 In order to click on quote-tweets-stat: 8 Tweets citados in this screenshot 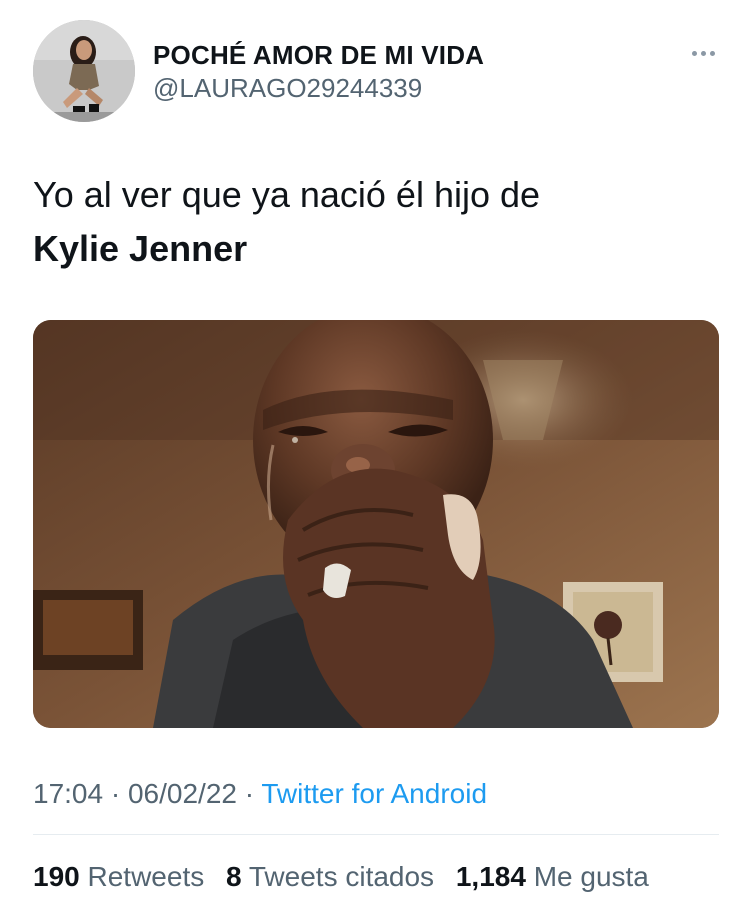, I will do `click(330, 876)`.